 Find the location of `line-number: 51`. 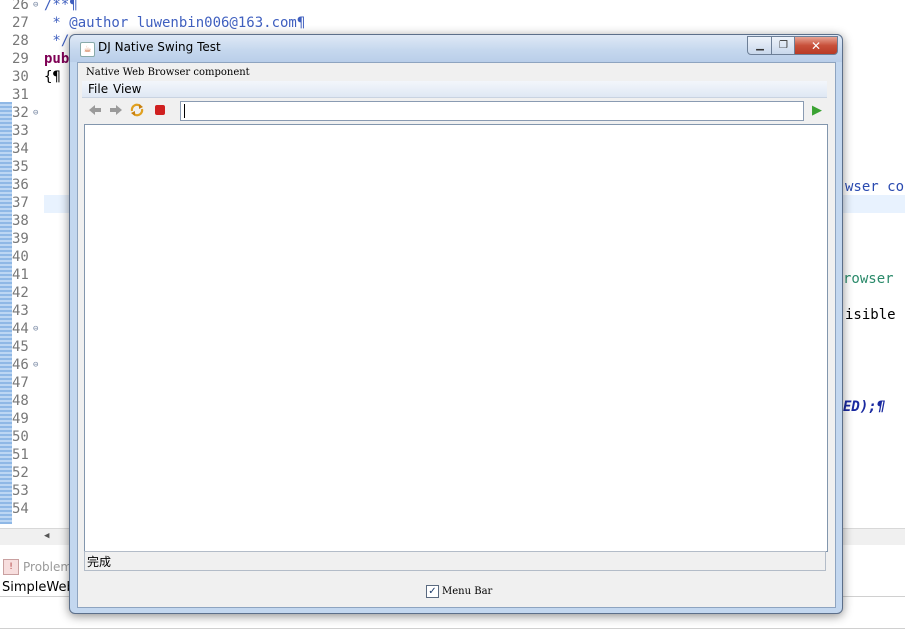

line-number: 51 is located at coordinates (20, 455).